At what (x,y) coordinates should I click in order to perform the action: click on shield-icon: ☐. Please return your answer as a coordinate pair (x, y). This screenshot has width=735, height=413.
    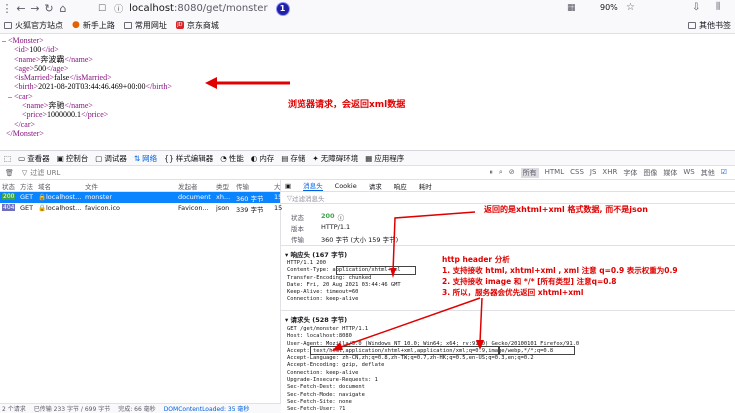
    Looking at the image, I should click on (102, 9).